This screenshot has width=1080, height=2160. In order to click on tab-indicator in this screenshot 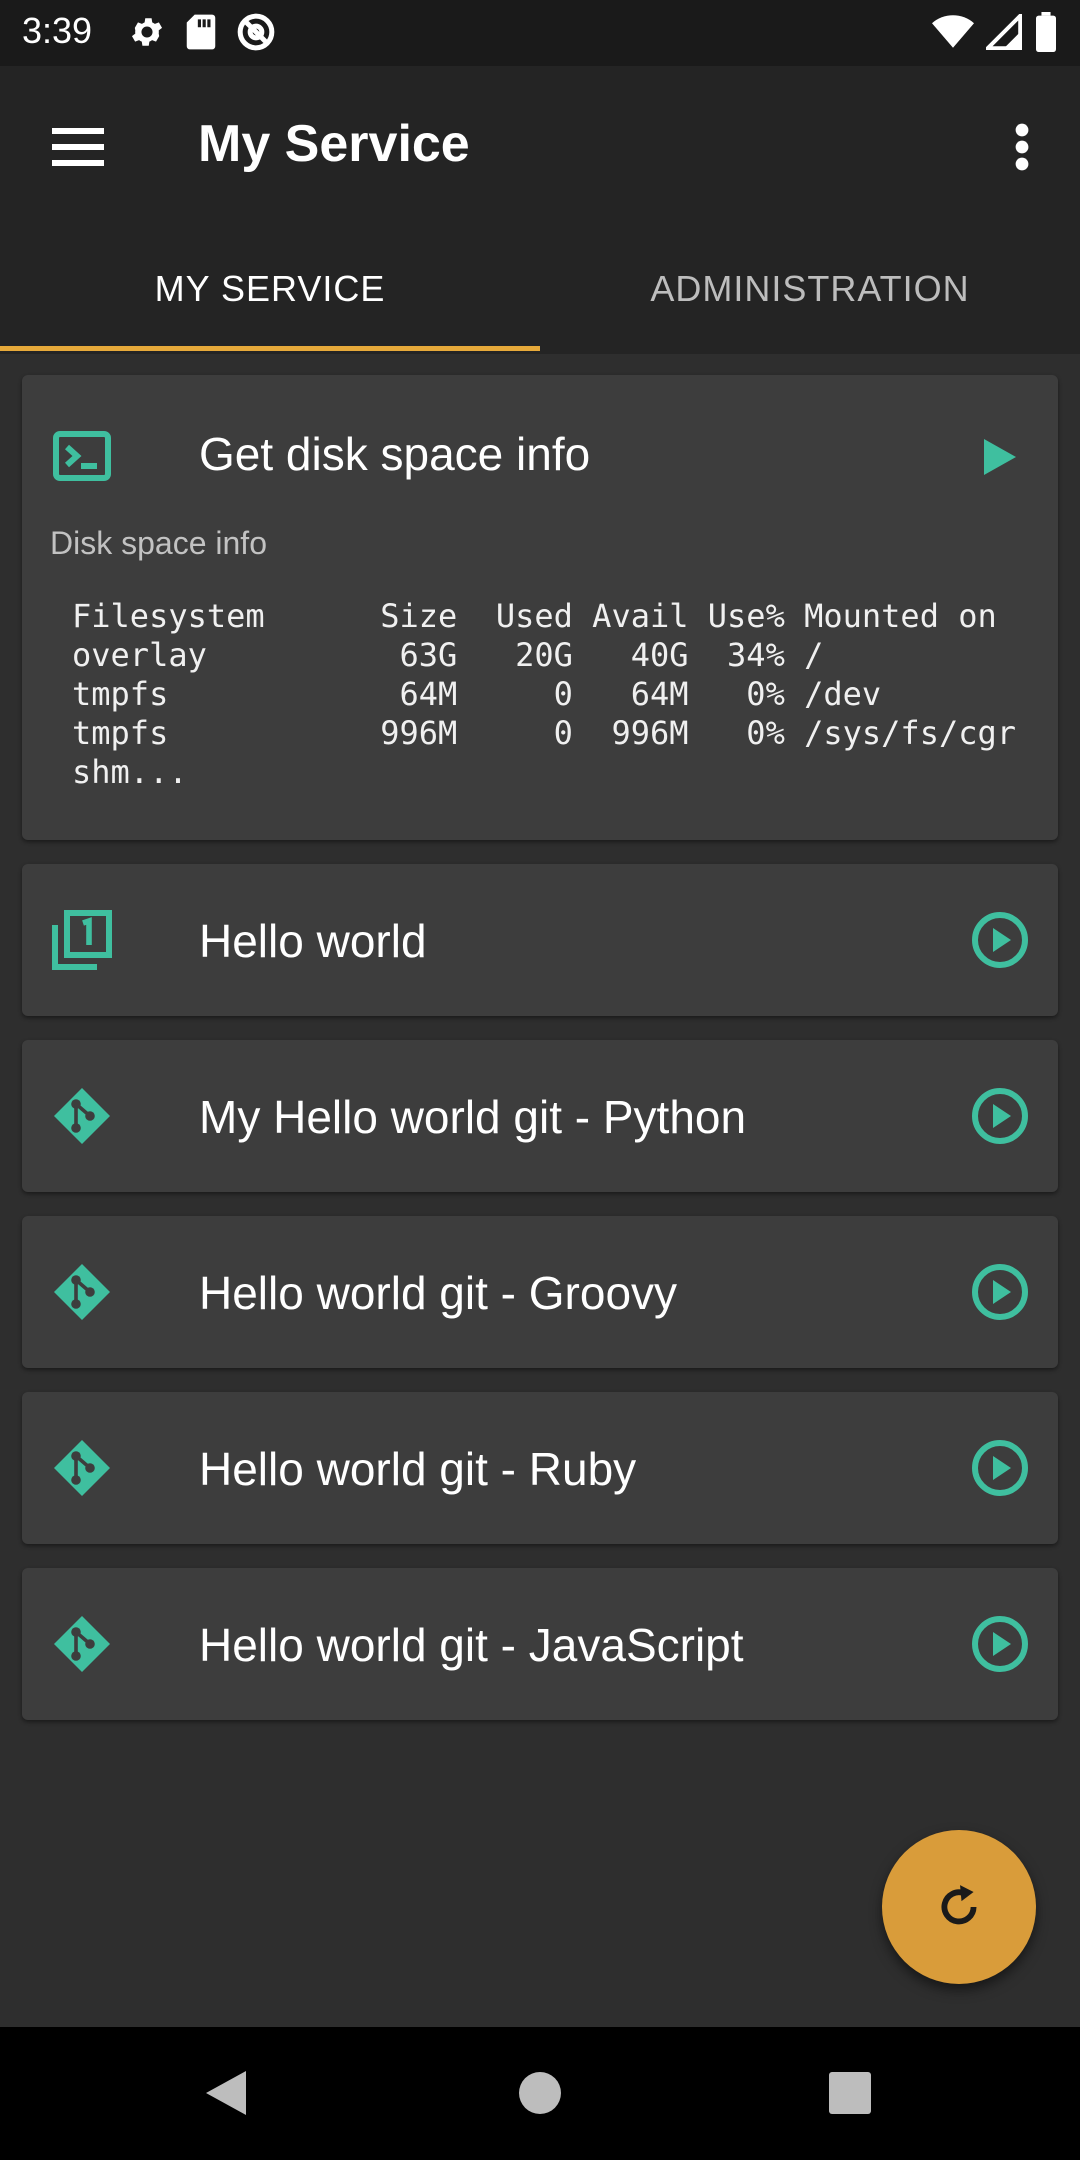, I will do `click(270, 348)`.